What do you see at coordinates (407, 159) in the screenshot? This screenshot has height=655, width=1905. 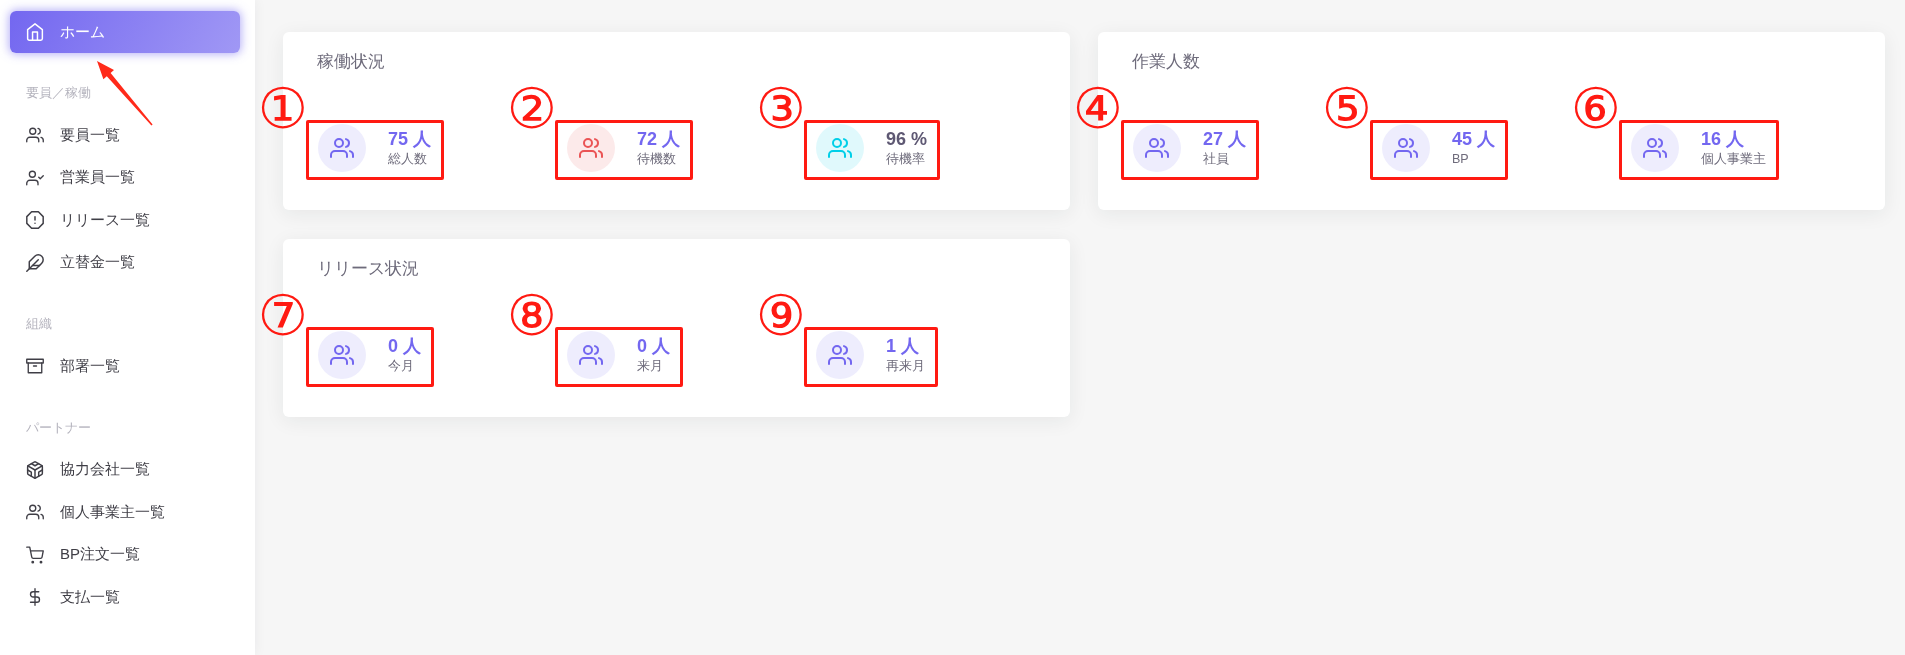 I see `stat-label: 総人数` at bounding box center [407, 159].